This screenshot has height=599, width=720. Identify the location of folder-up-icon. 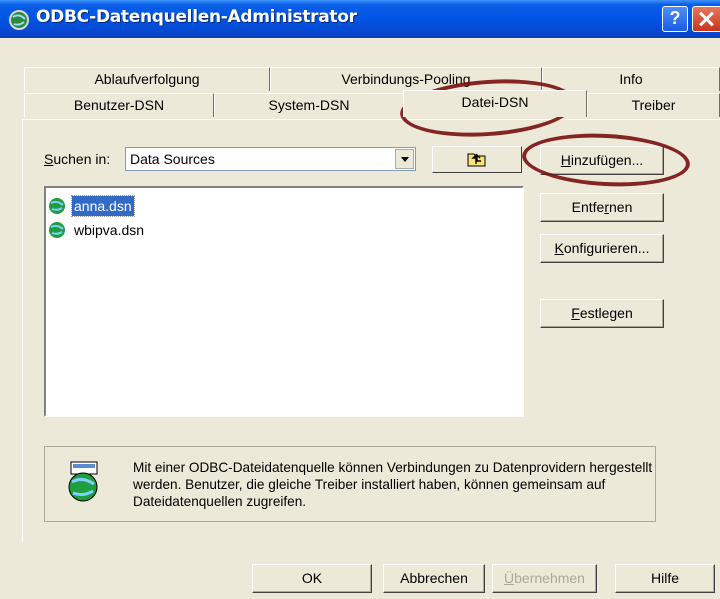
(476, 160).